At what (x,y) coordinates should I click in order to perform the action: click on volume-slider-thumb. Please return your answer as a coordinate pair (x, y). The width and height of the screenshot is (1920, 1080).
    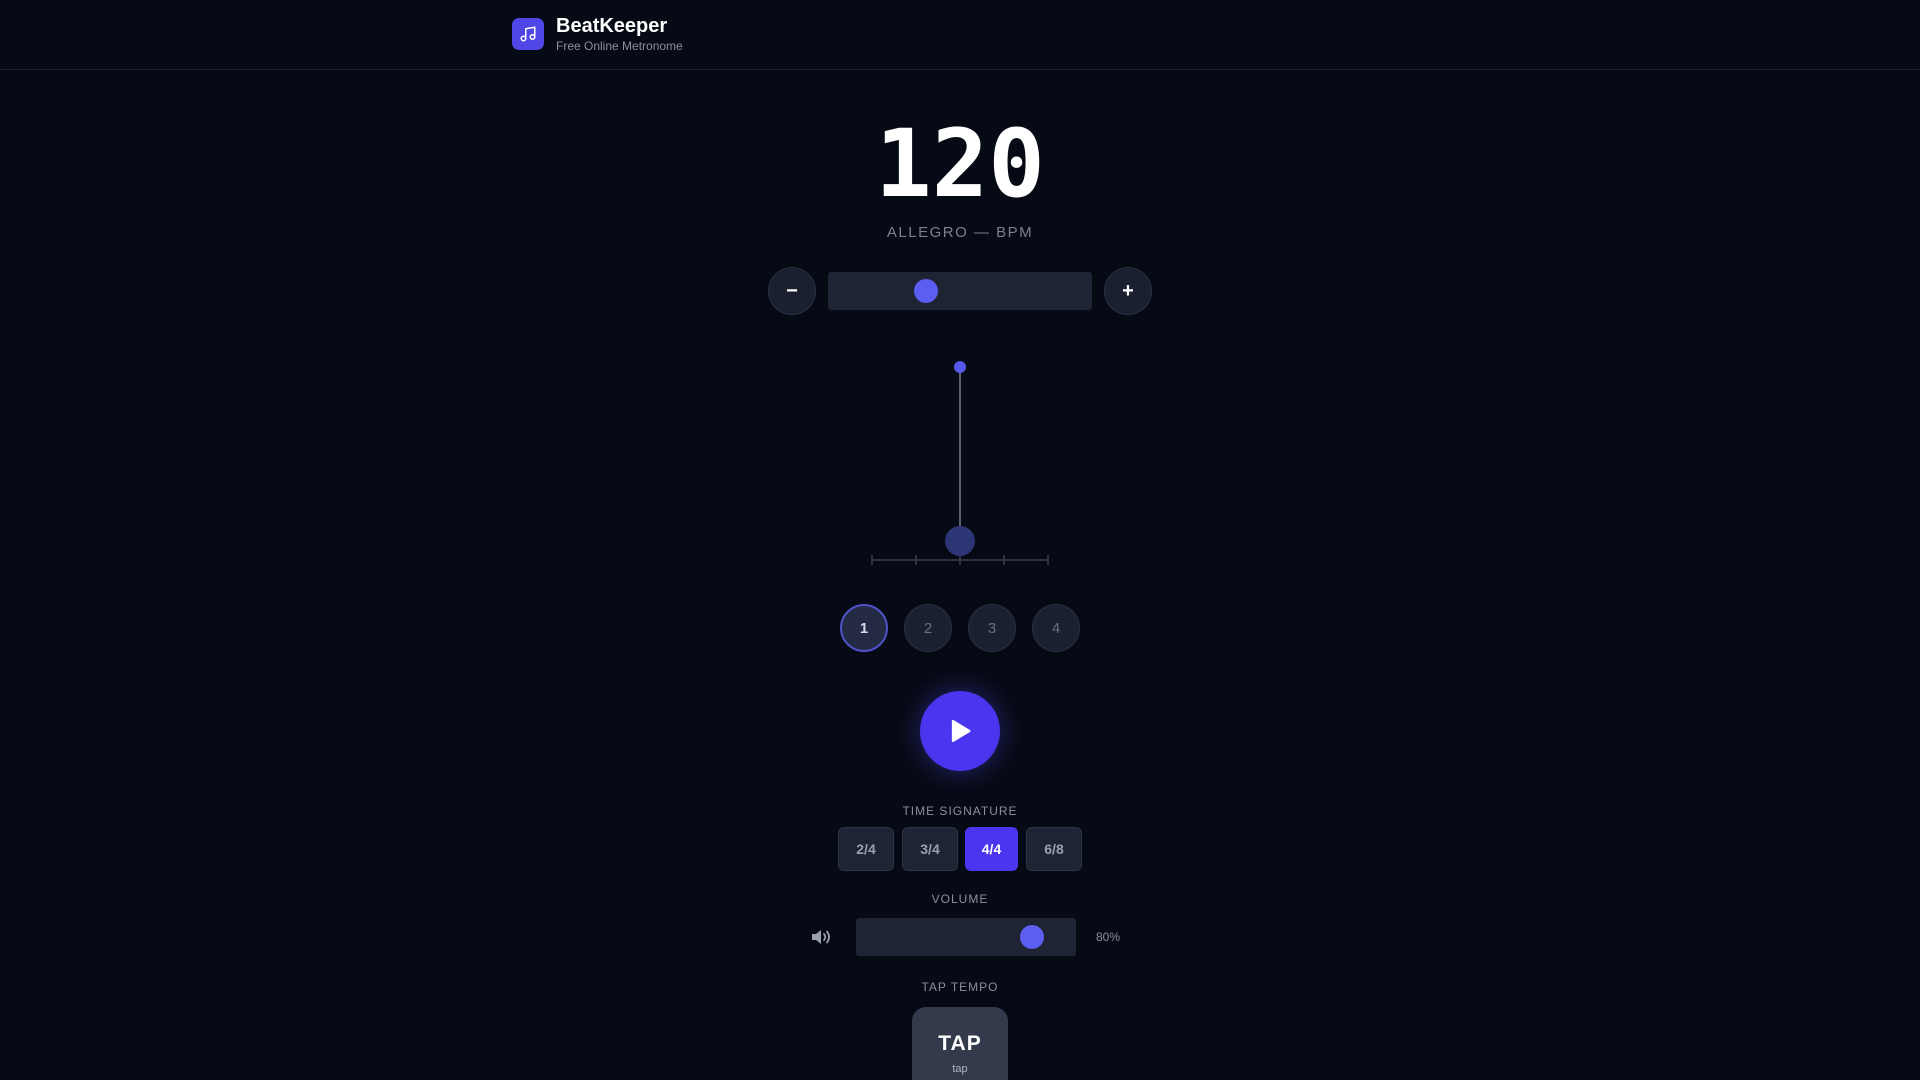
    Looking at the image, I should click on (1032, 937).